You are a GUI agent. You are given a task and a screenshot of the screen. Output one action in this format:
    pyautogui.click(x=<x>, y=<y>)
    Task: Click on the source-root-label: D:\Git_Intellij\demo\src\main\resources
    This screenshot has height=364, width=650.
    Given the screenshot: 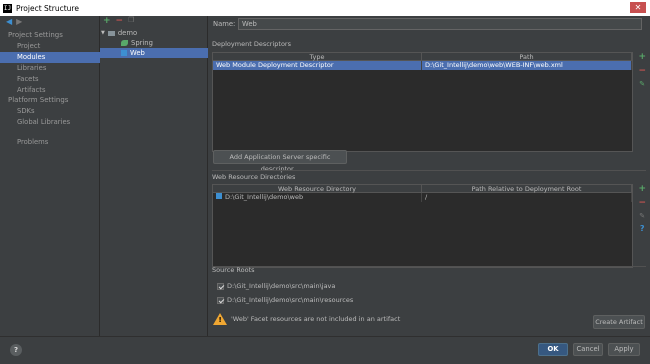 What is the action you would take?
    pyautogui.click(x=290, y=300)
    